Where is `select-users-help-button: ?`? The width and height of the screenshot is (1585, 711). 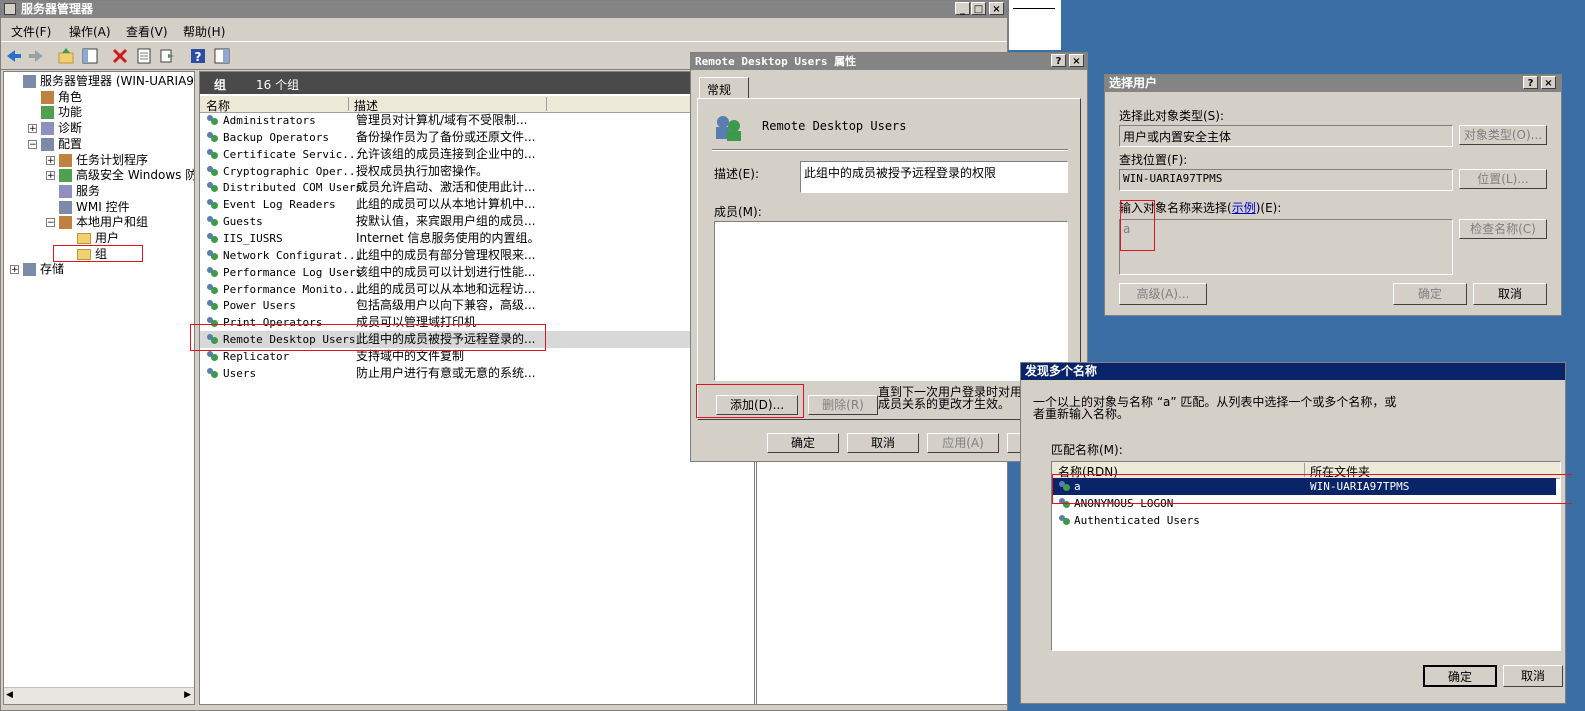 select-users-help-button: ? is located at coordinates (1530, 82).